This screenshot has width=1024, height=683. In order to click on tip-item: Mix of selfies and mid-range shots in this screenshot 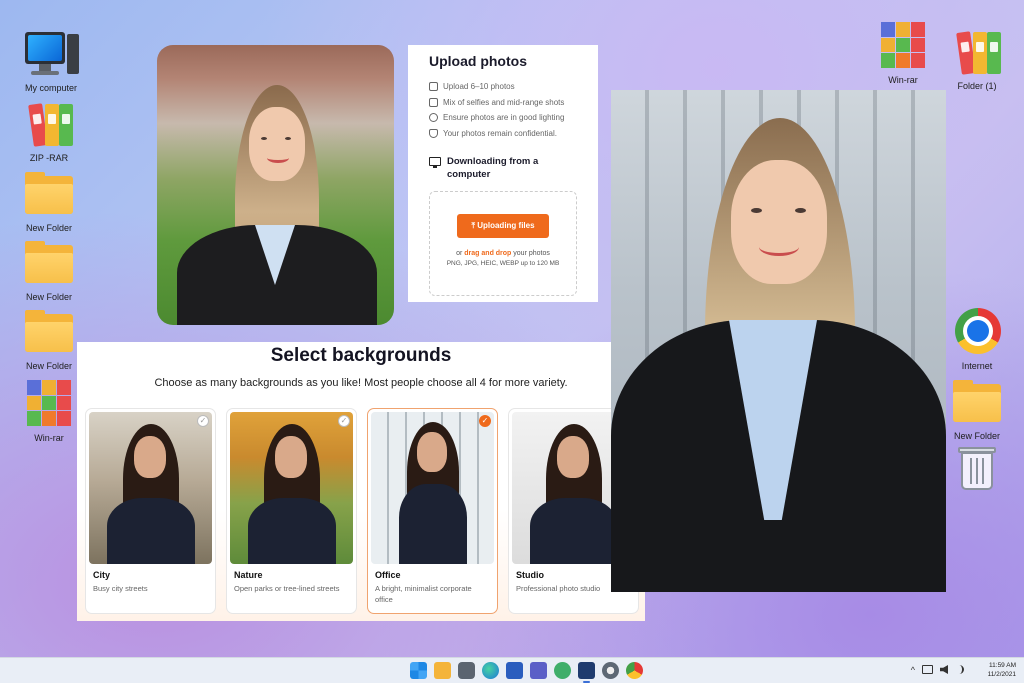, I will do `click(503, 103)`.